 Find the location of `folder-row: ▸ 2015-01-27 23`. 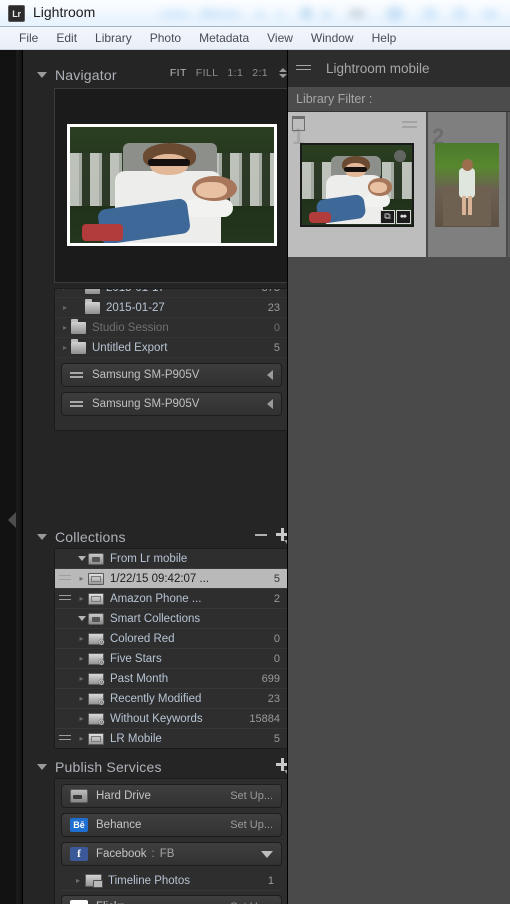

folder-row: ▸ 2015-01-27 23 is located at coordinates (171, 308).